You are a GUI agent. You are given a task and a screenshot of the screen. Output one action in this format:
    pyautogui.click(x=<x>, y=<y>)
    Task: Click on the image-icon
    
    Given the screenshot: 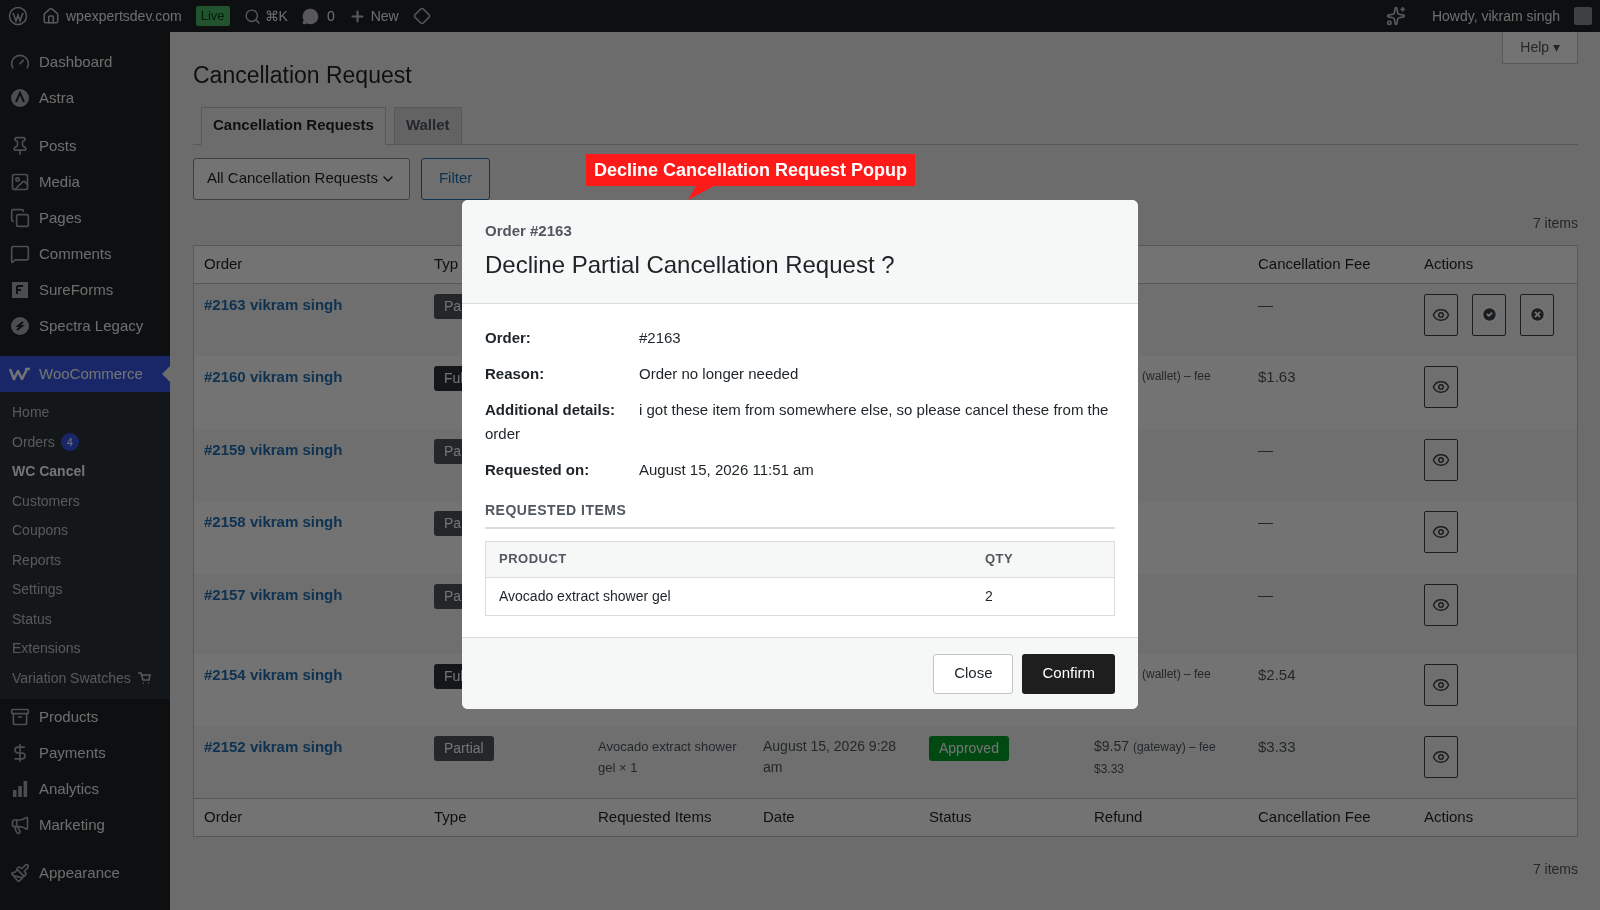 What is the action you would take?
    pyautogui.click(x=20, y=182)
    